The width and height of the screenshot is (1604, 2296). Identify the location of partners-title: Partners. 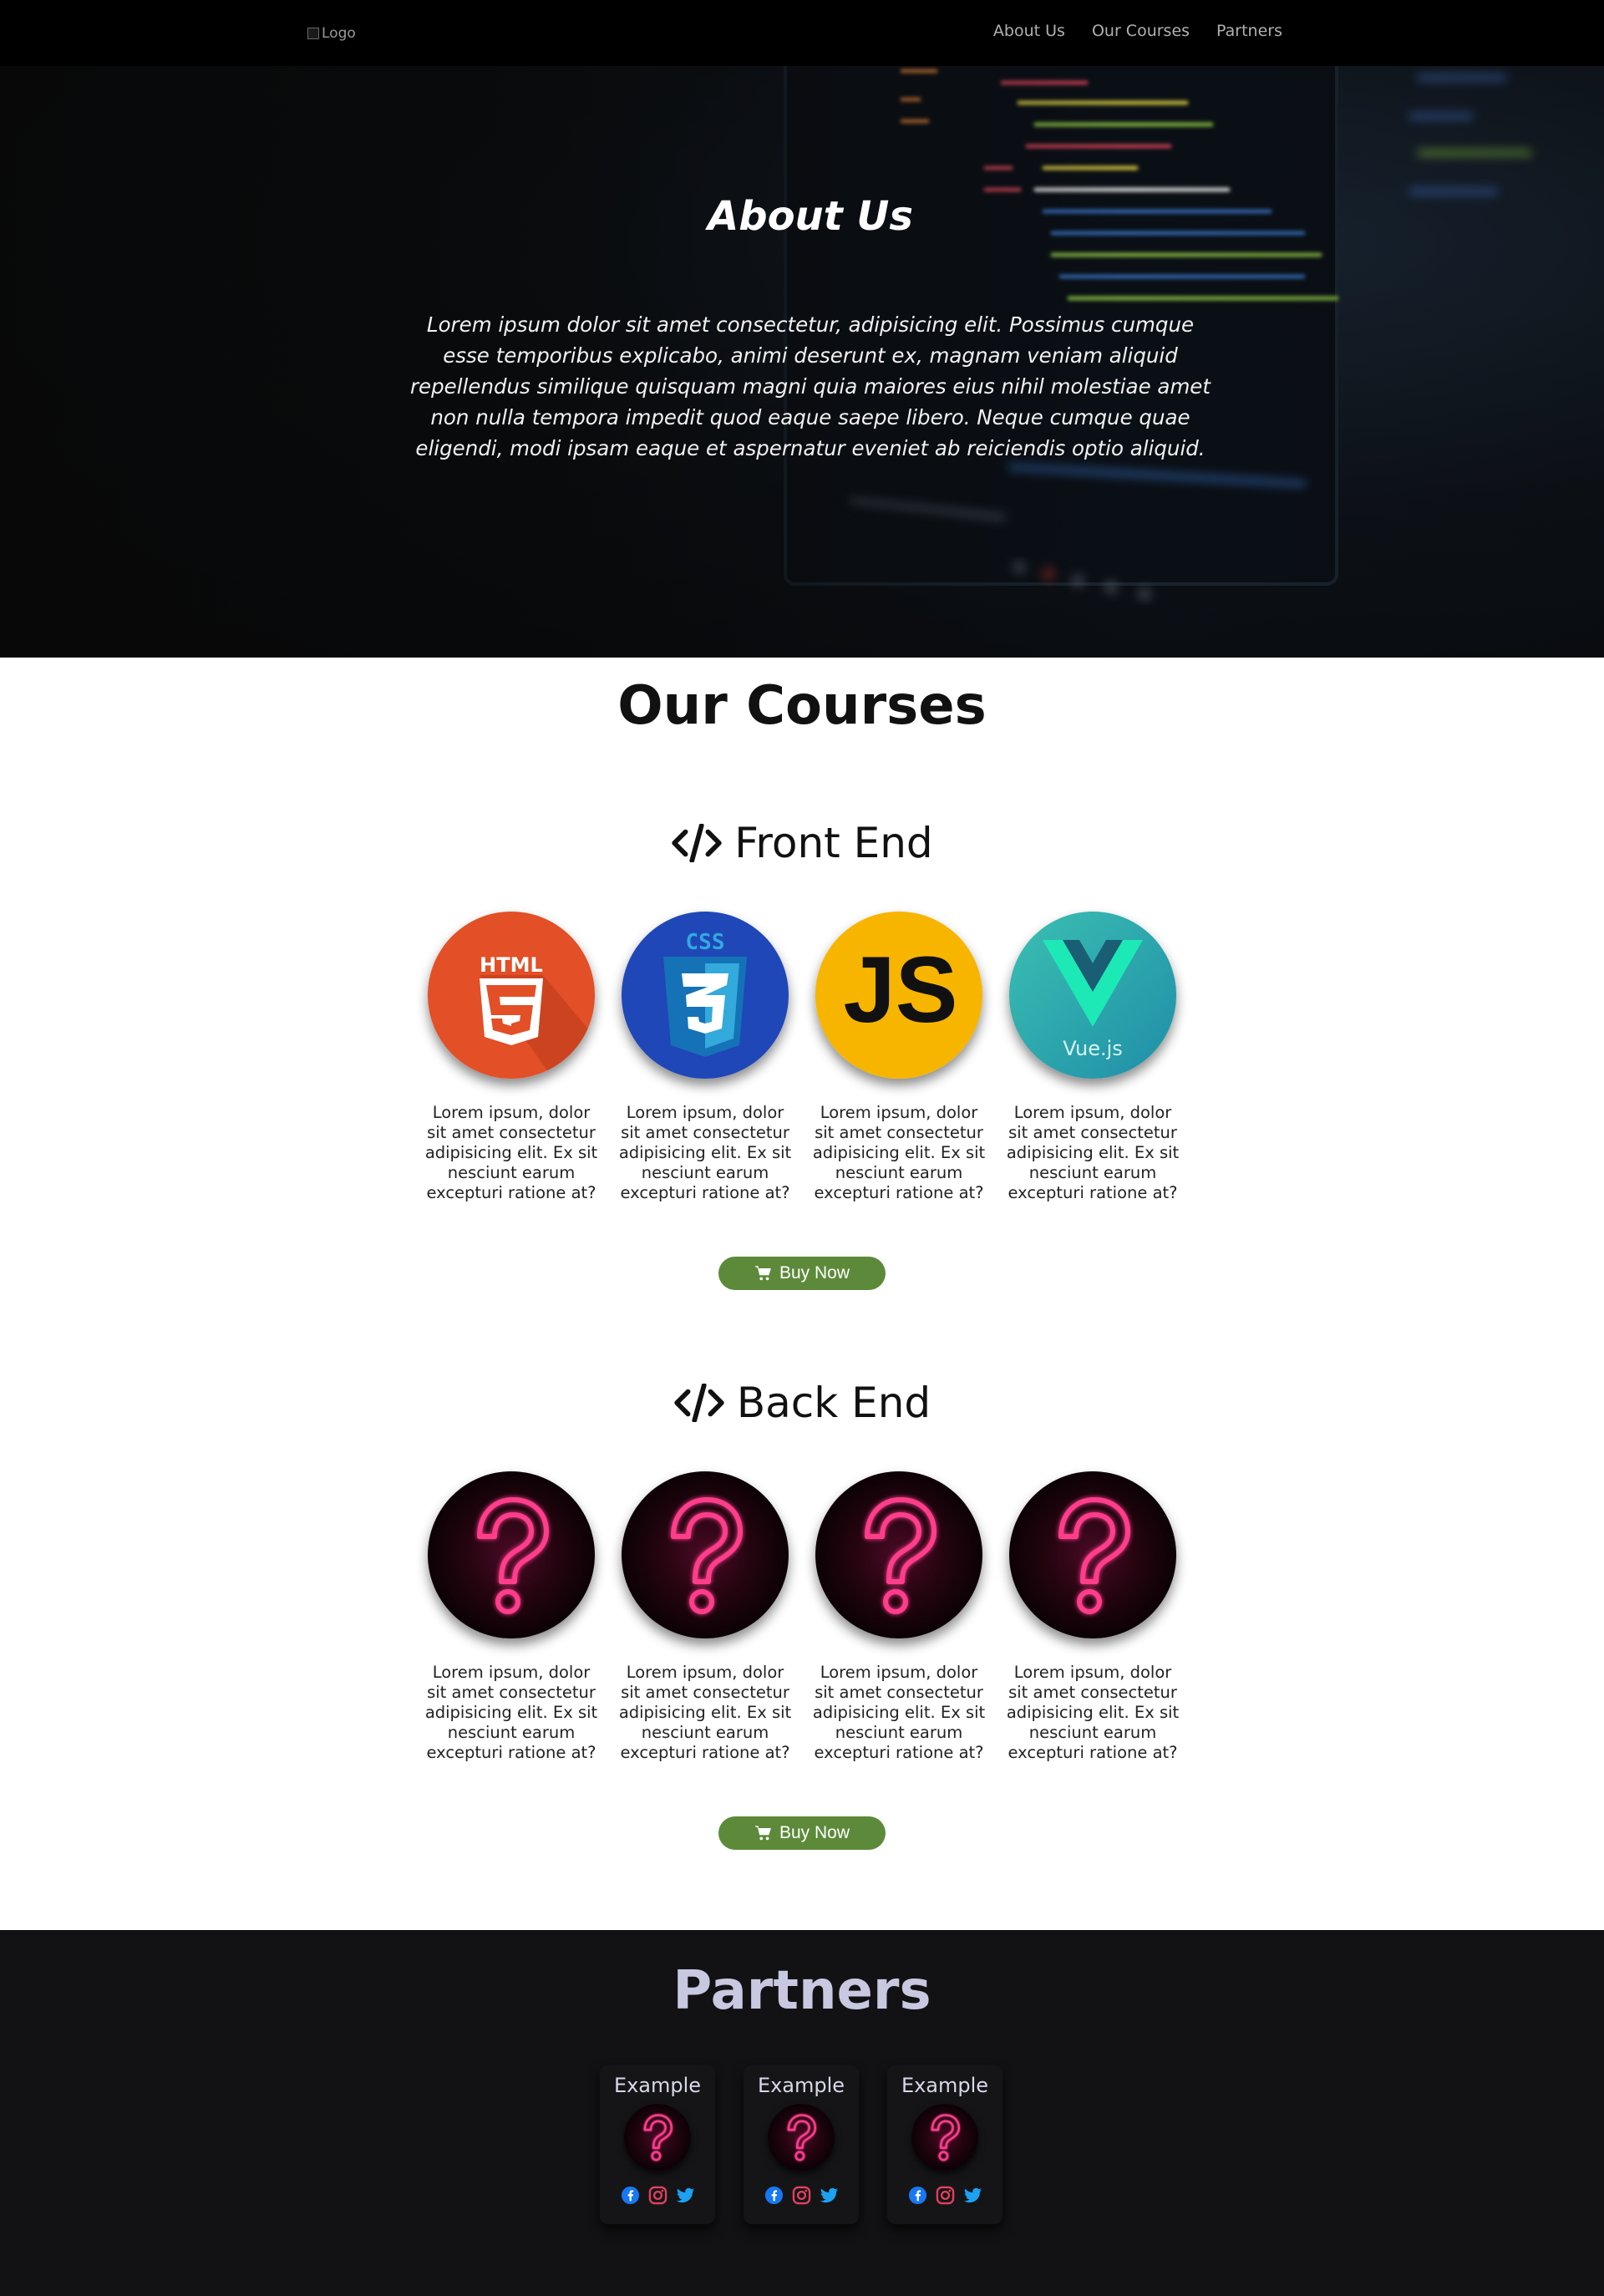
(802, 1991).